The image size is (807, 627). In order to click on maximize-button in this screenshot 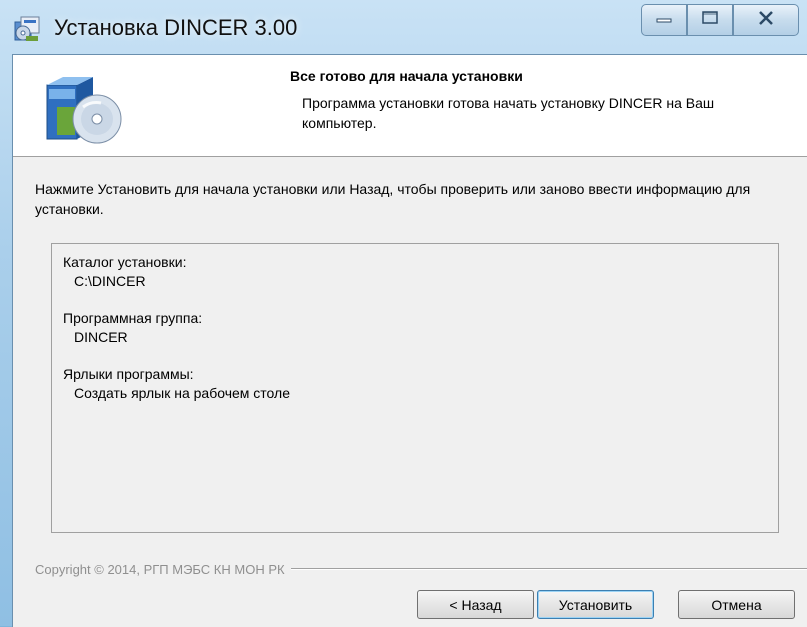, I will do `click(710, 20)`.